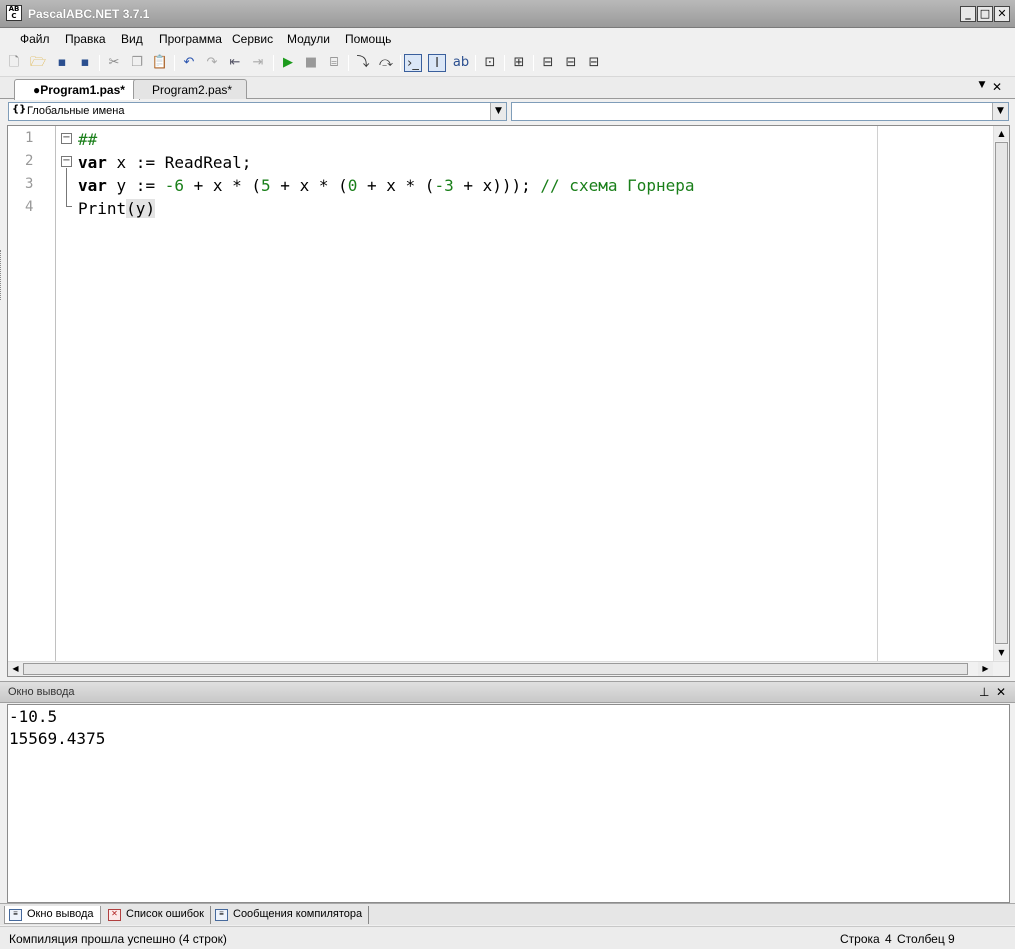 Image resolution: width=1015 pixels, height=949 pixels. Describe the element at coordinates (19, 109) in the screenshot. I see `braces-icon: {}` at that location.